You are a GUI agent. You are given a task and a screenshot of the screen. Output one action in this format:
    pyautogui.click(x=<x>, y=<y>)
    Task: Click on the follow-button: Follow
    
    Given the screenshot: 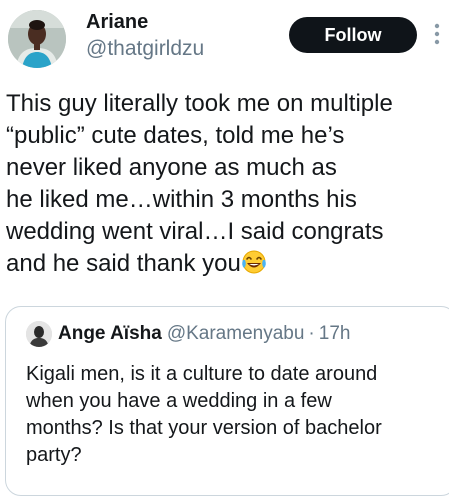 What is the action you would take?
    pyautogui.click(x=353, y=35)
    